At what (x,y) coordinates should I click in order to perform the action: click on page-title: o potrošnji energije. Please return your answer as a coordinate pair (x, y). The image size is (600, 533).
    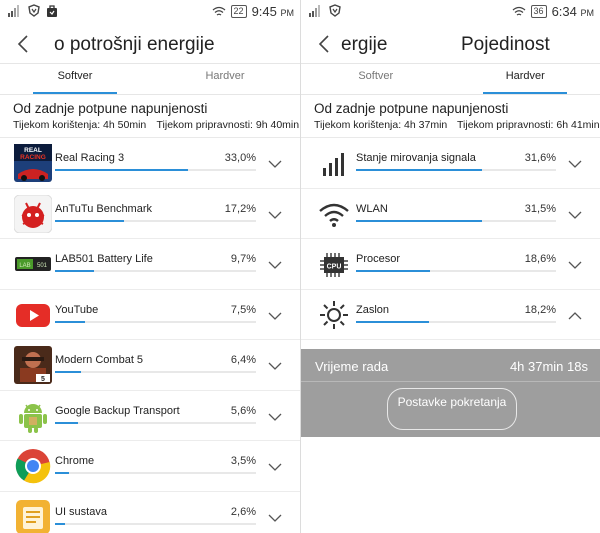
    Looking at the image, I should click on (134, 44).